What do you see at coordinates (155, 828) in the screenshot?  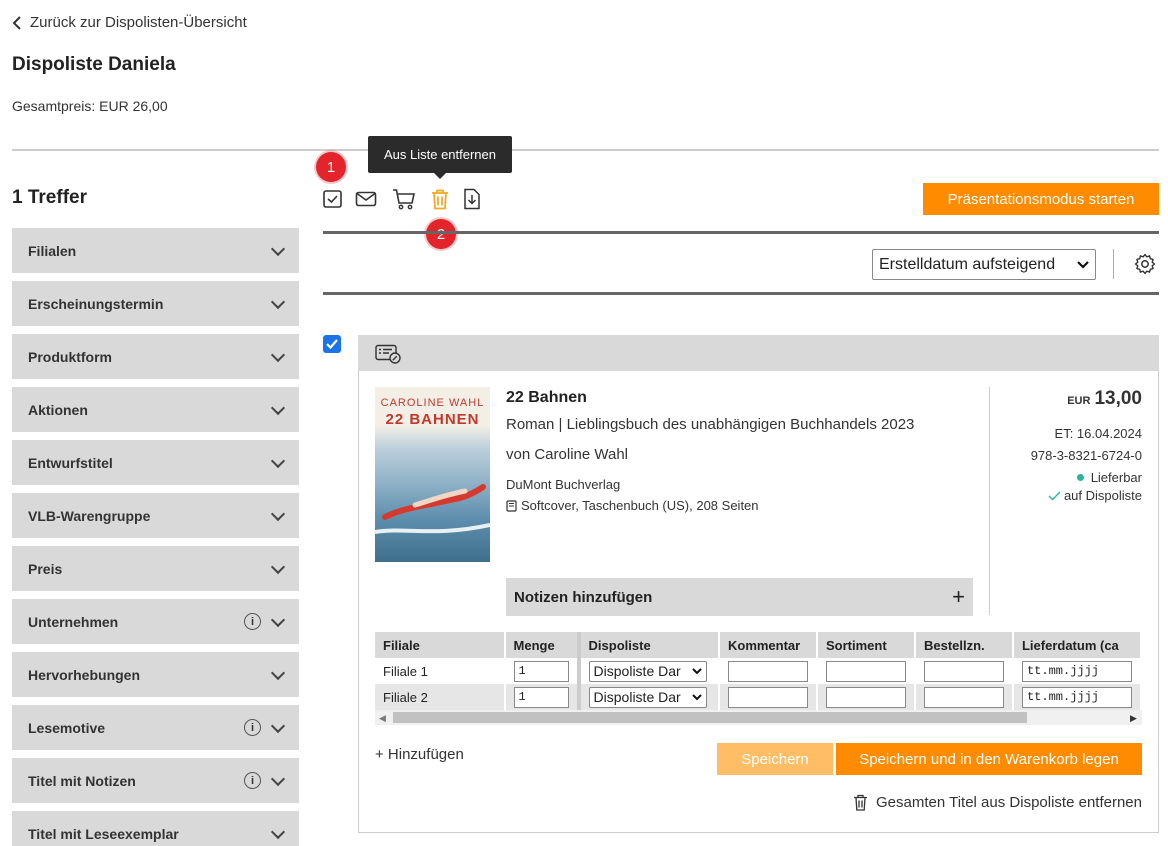 I see `facet-titel-mit-leseexemplar: Titel mit Leseexemplar` at bounding box center [155, 828].